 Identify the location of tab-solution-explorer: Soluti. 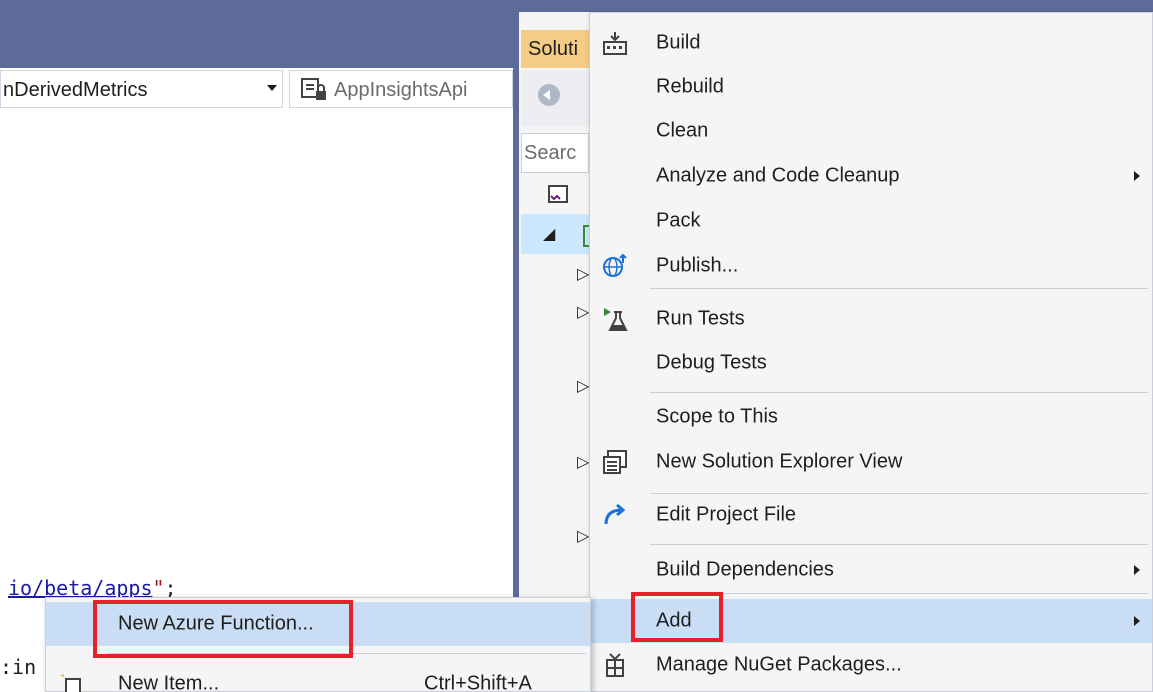
(555, 49).